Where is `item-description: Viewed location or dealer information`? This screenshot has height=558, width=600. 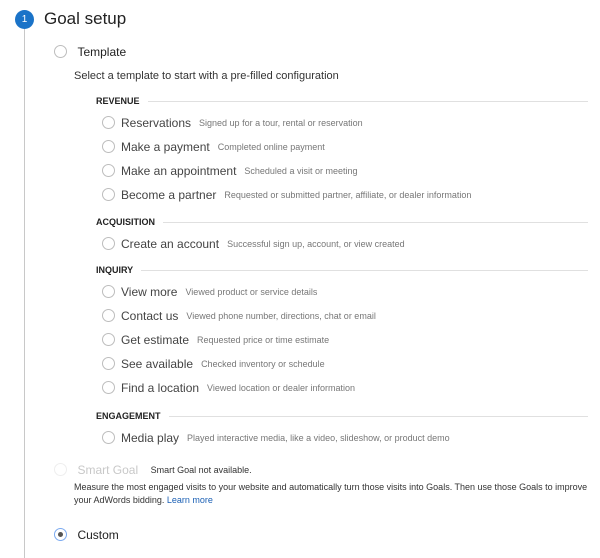 item-description: Viewed location or dealer information is located at coordinates (281, 387).